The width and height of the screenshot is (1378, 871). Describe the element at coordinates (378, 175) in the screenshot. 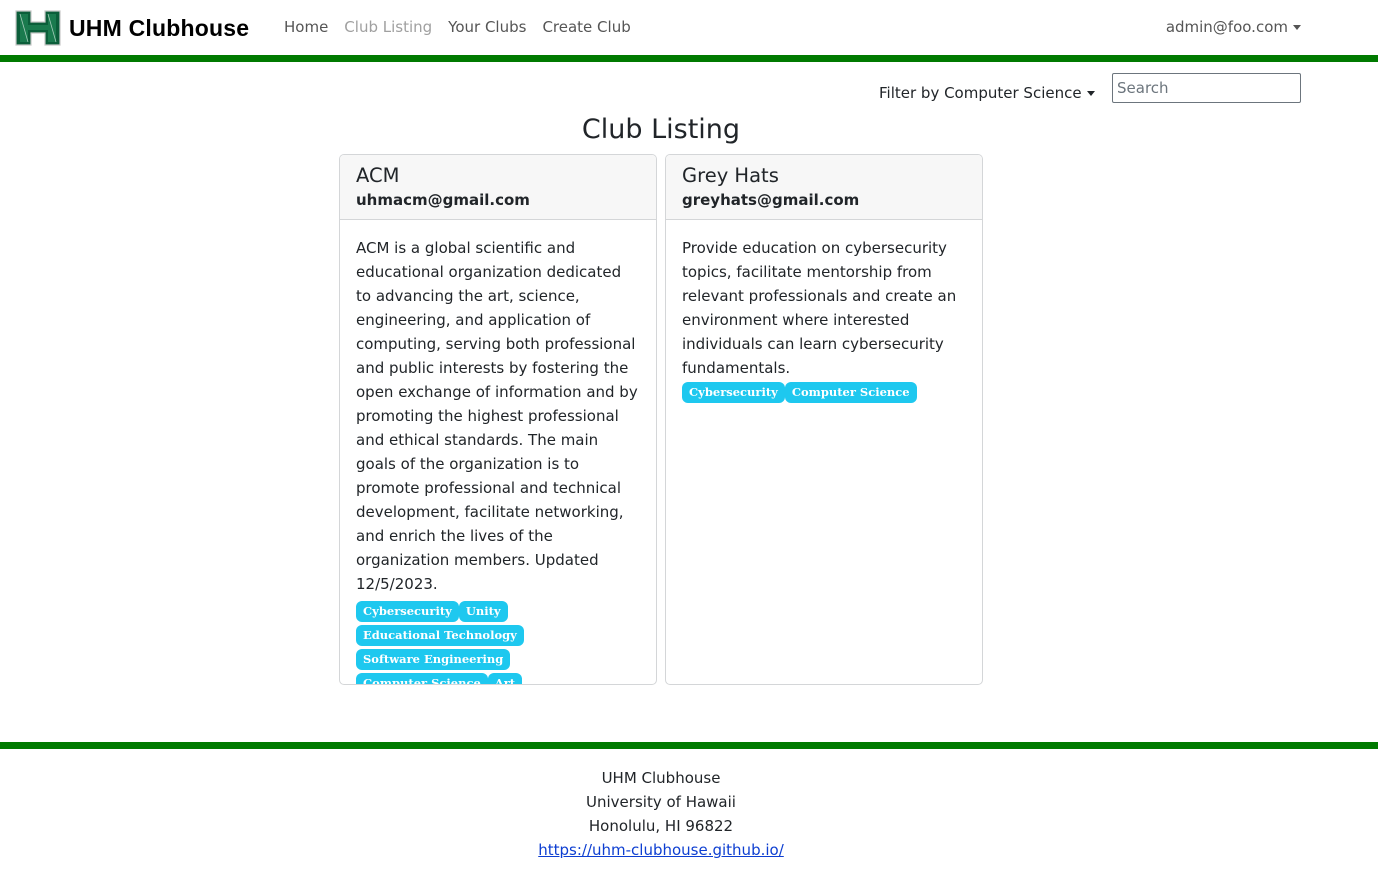

I see `club-name: ACM` at that location.